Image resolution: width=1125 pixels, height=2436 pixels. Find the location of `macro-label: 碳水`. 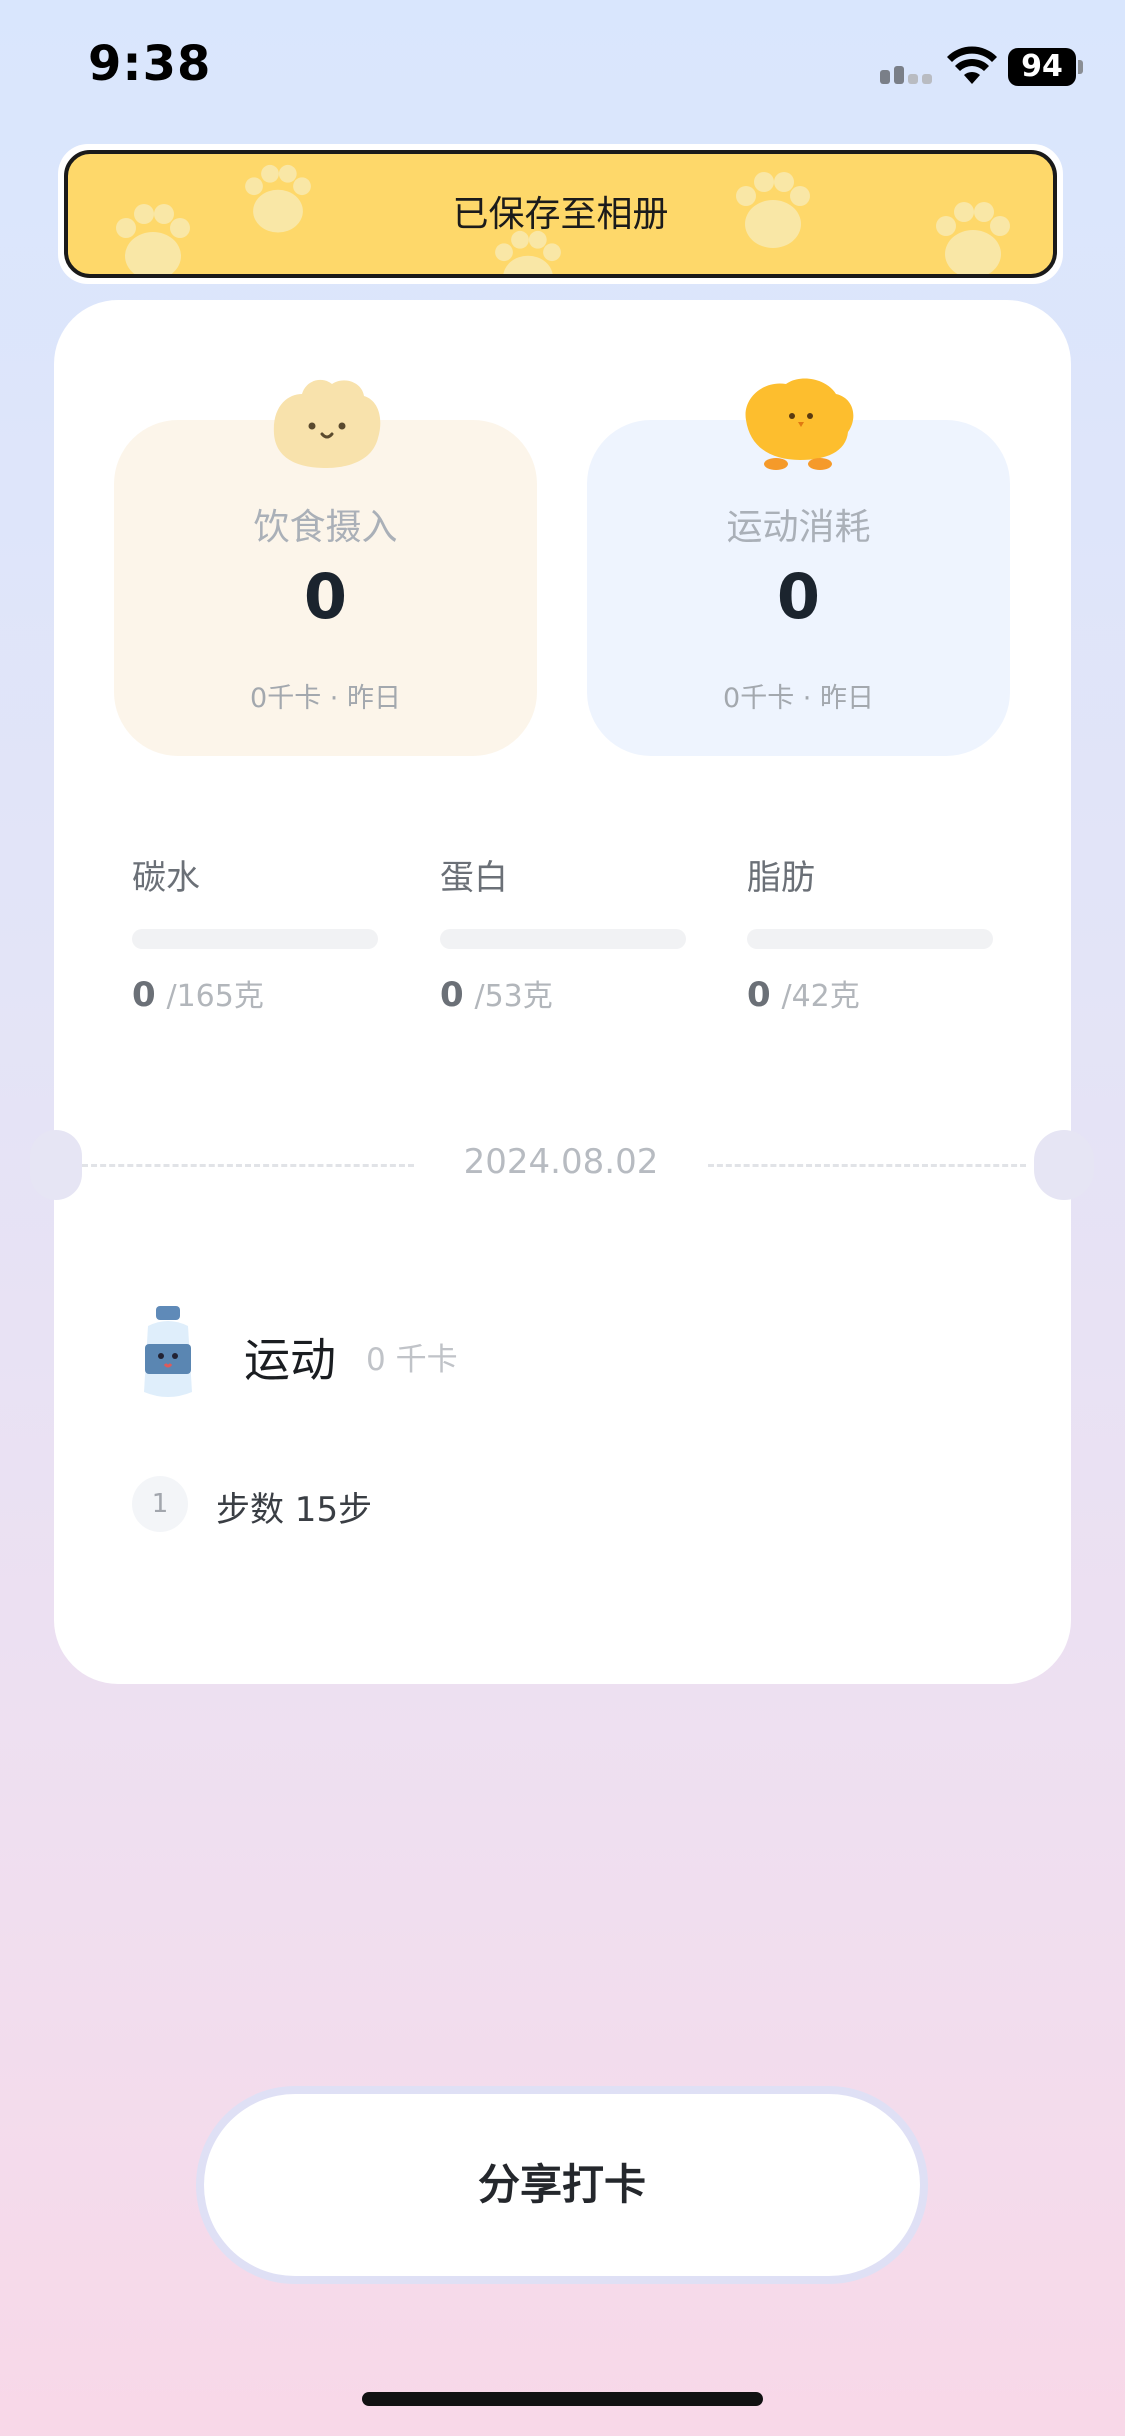

macro-label: 碳水 is located at coordinates (166, 878).